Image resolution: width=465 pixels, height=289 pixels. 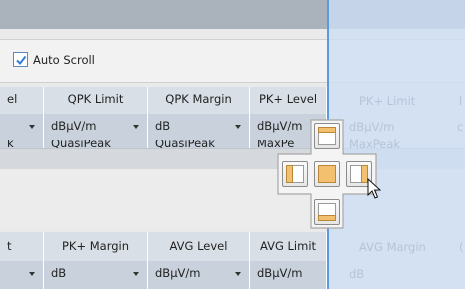 I want to click on auto-scroll-checkbox, so click(x=20, y=59).